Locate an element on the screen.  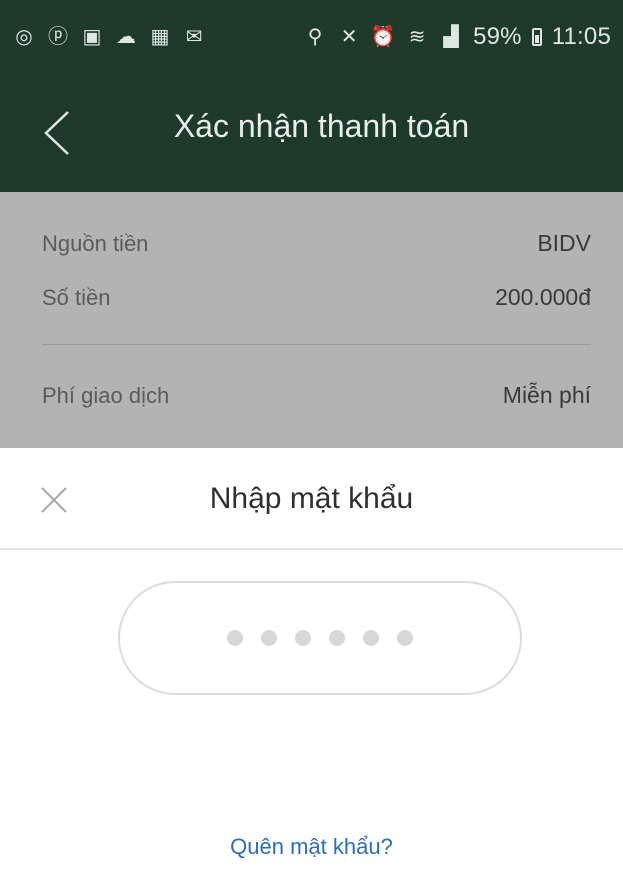
gmail-icon: ▦ is located at coordinates (160, 37).